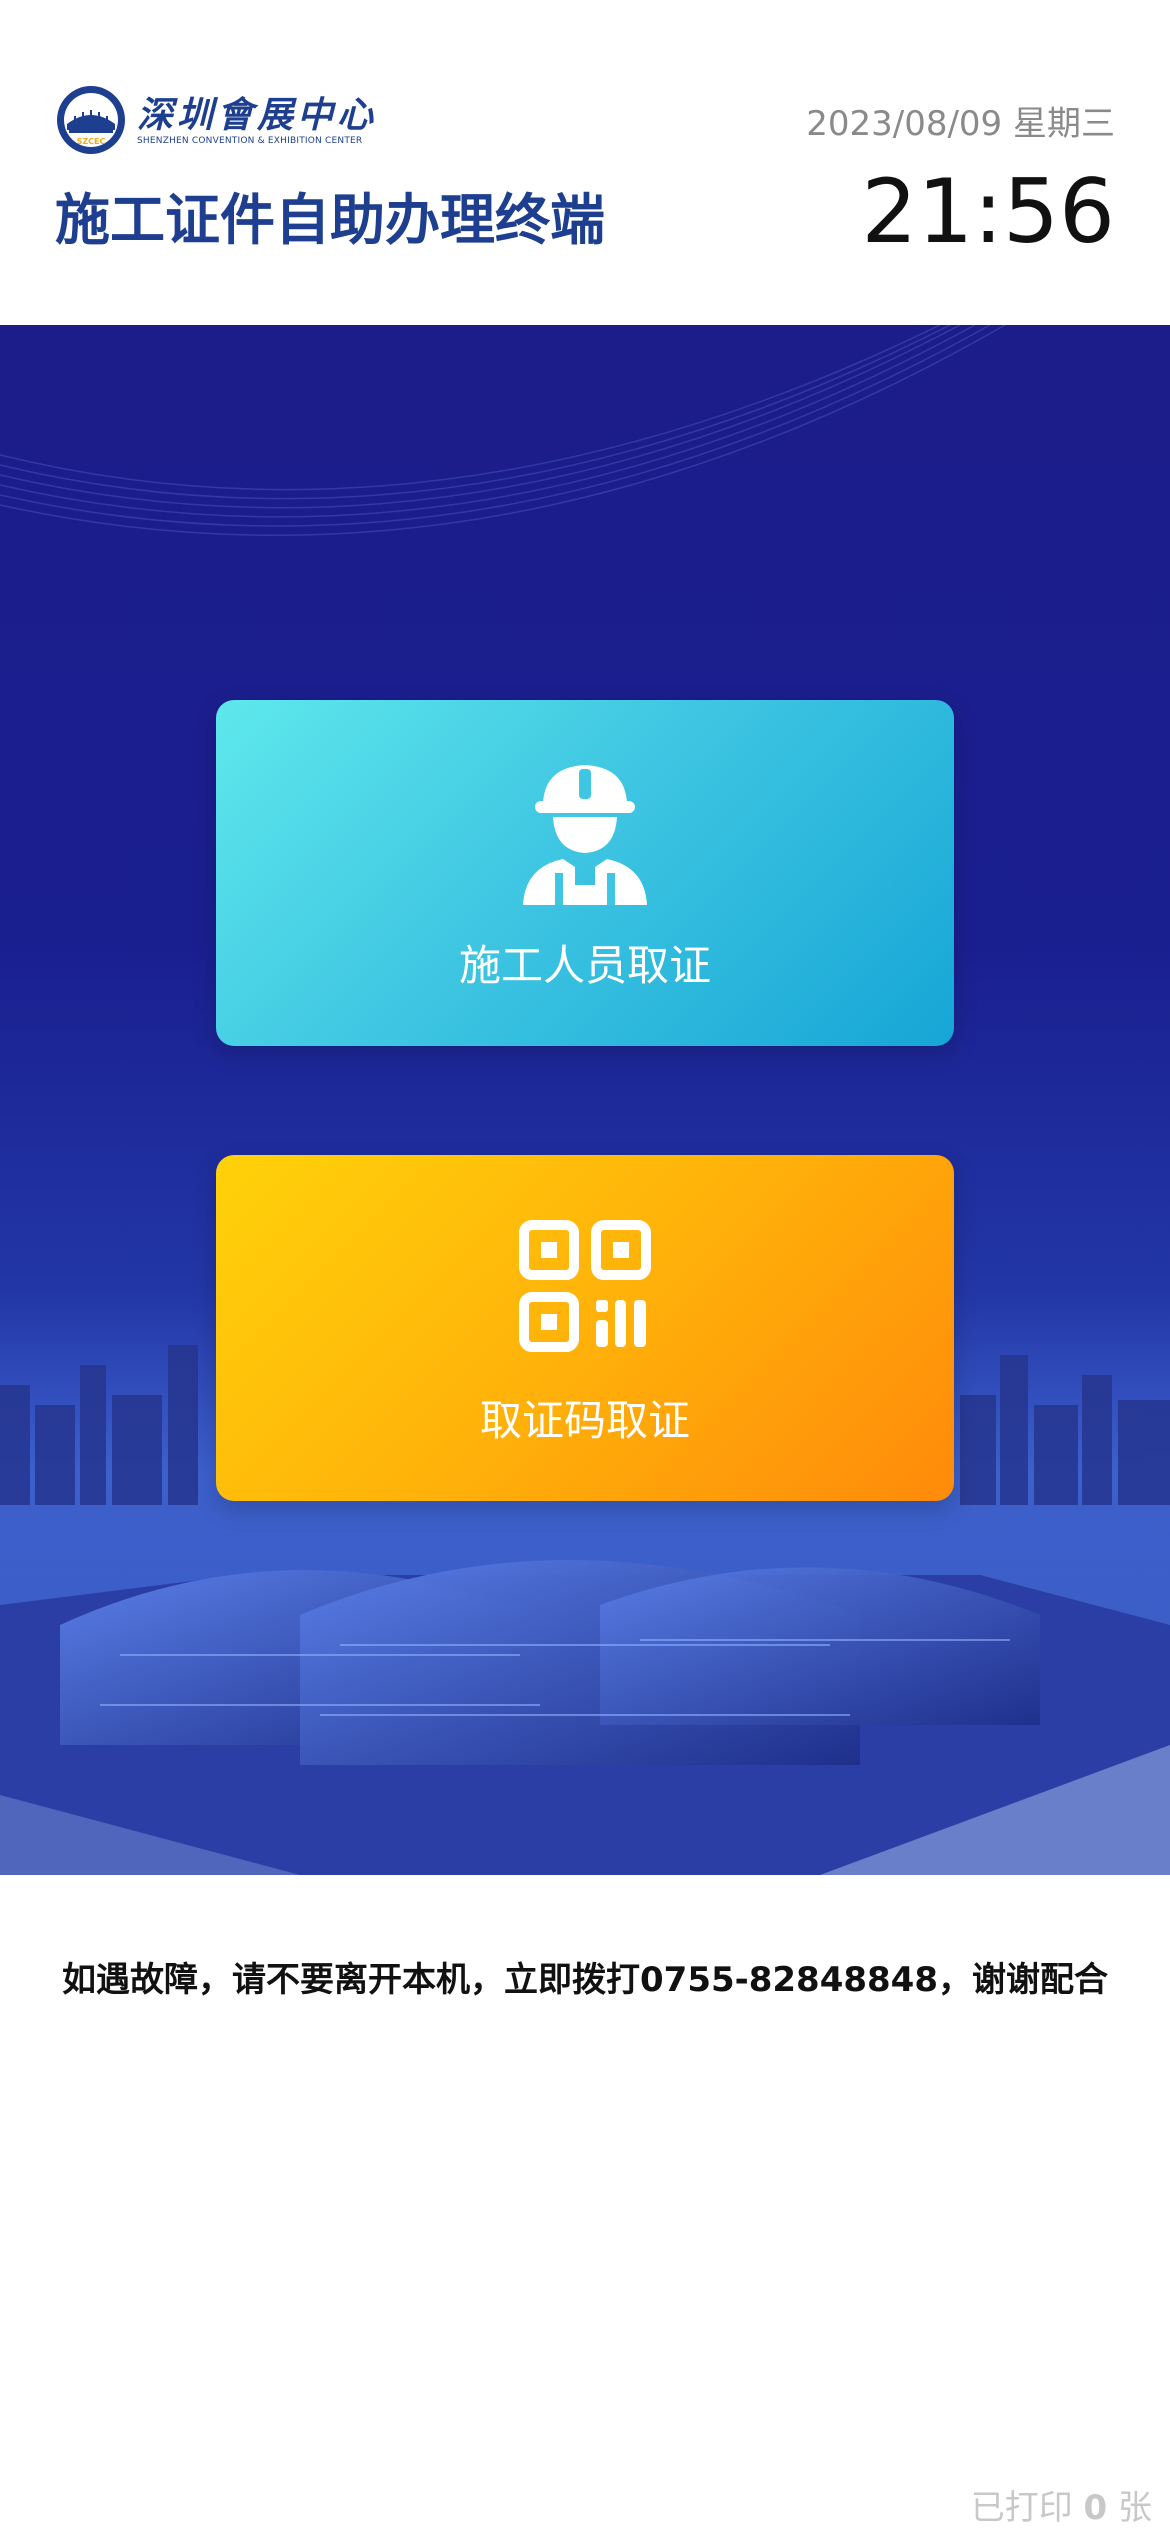 The width and height of the screenshot is (1170, 2532). I want to click on print-counter-prefix: 已打印, so click(1021, 2508).